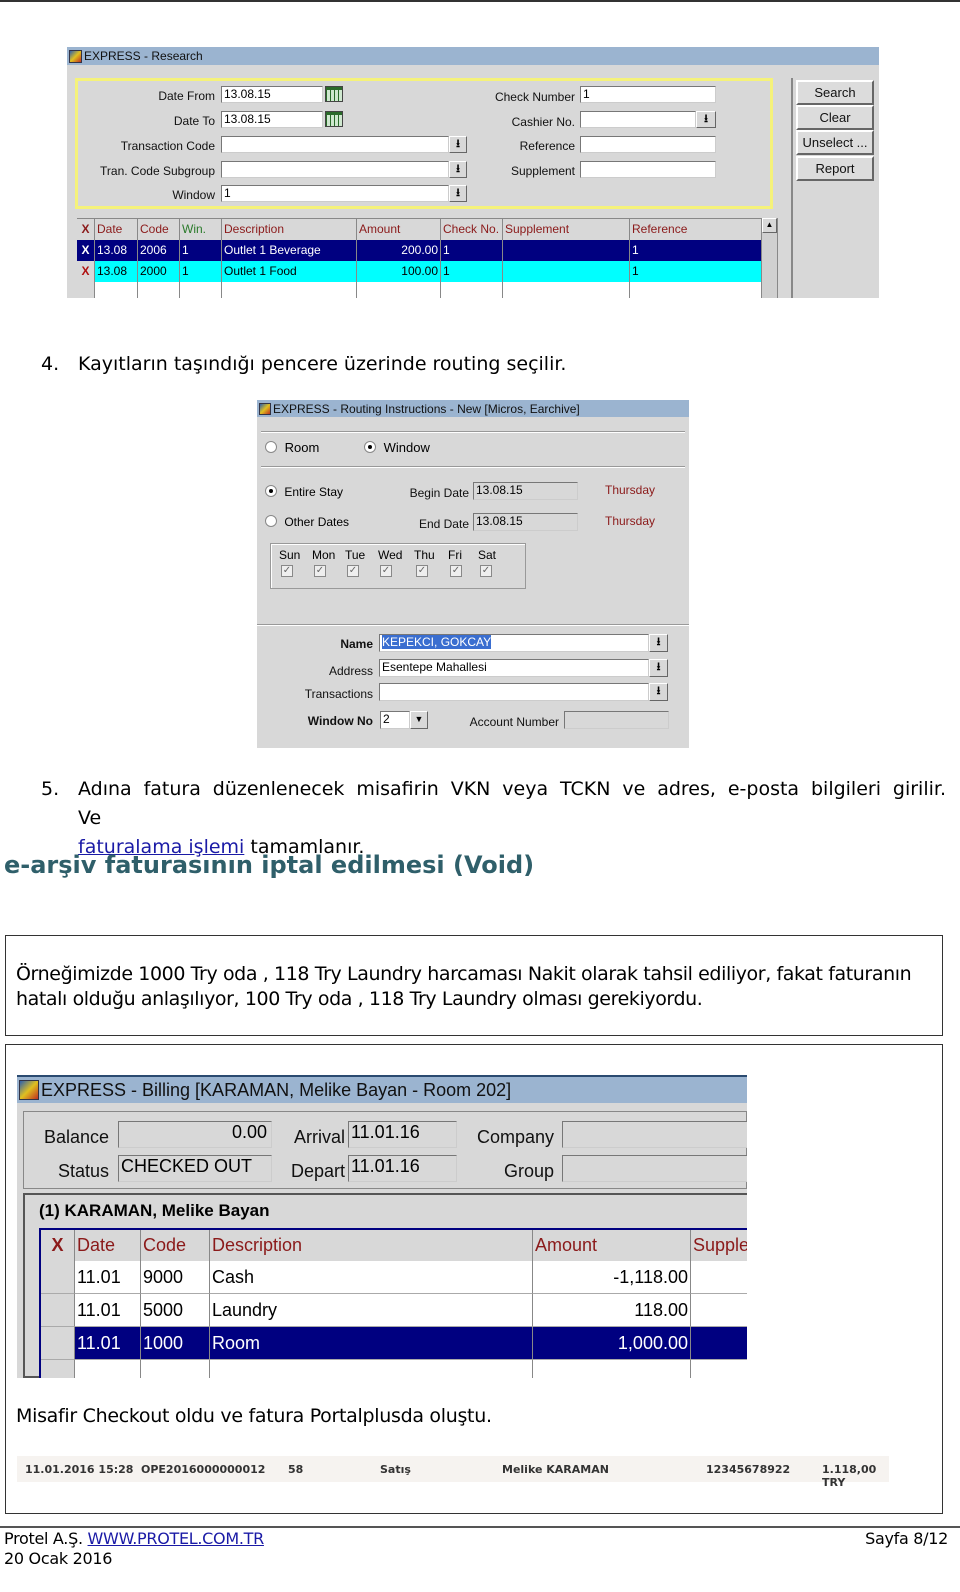 Image resolution: width=960 pixels, height=1592 pixels. What do you see at coordinates (195, 1168) in the screenshot?
I see `status-value: CHECKED OUT` at bounding box center [195, 1168].